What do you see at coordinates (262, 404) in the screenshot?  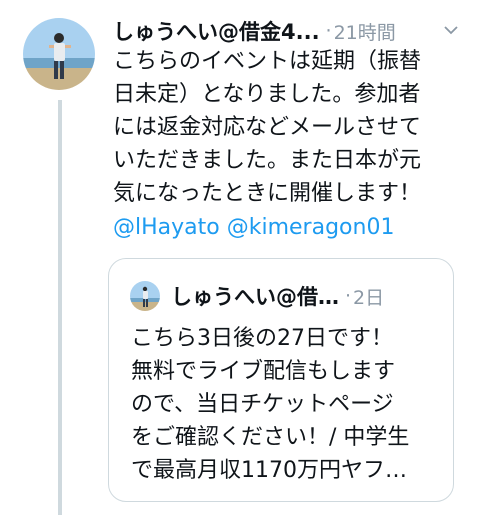 I see `quoted-text-line: ので、当日チケットページ` at bounding box center [262, 404].